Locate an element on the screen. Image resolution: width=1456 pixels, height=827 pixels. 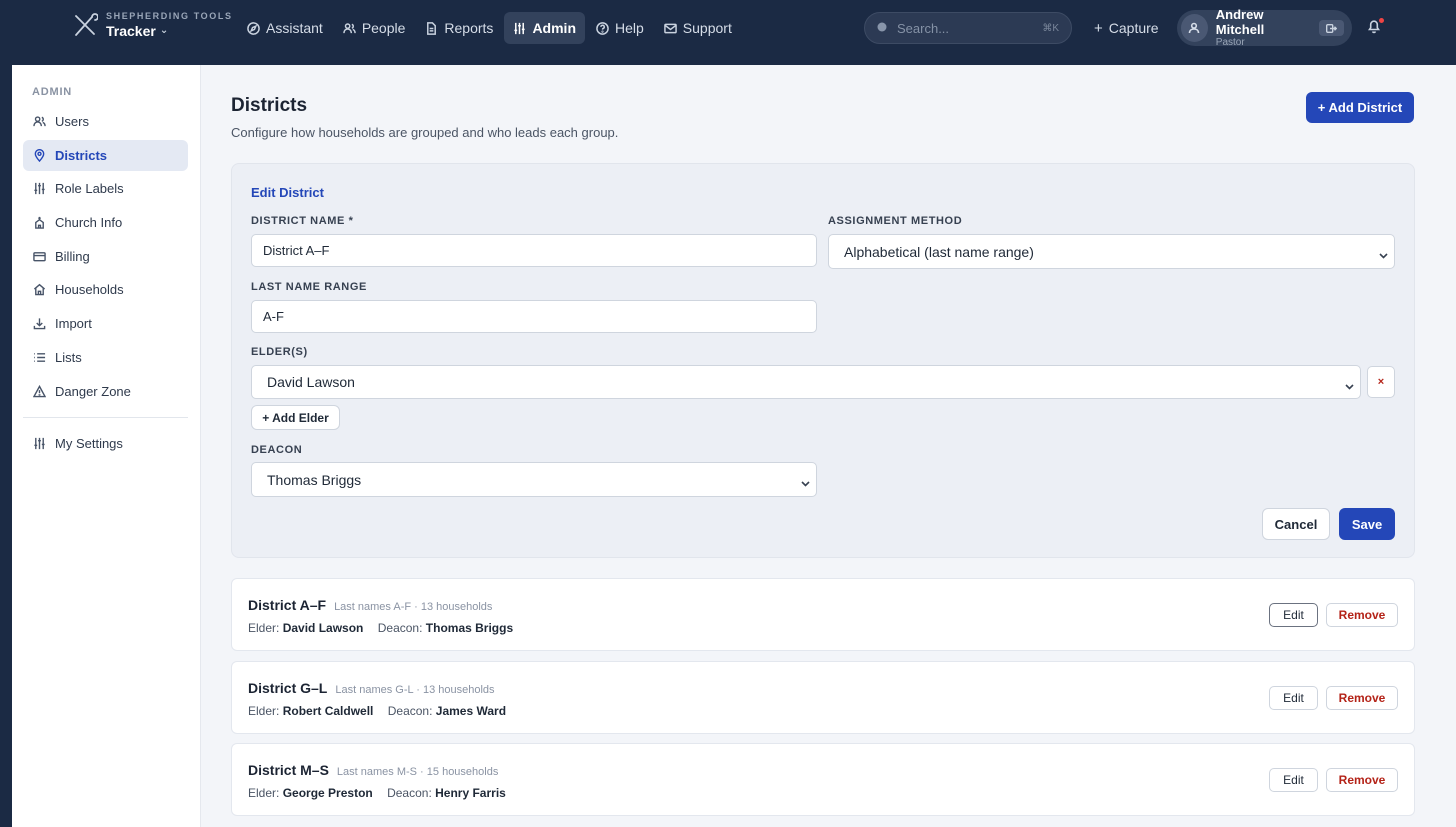
capture-button: + Capture is located at coordinates (1126, 28).